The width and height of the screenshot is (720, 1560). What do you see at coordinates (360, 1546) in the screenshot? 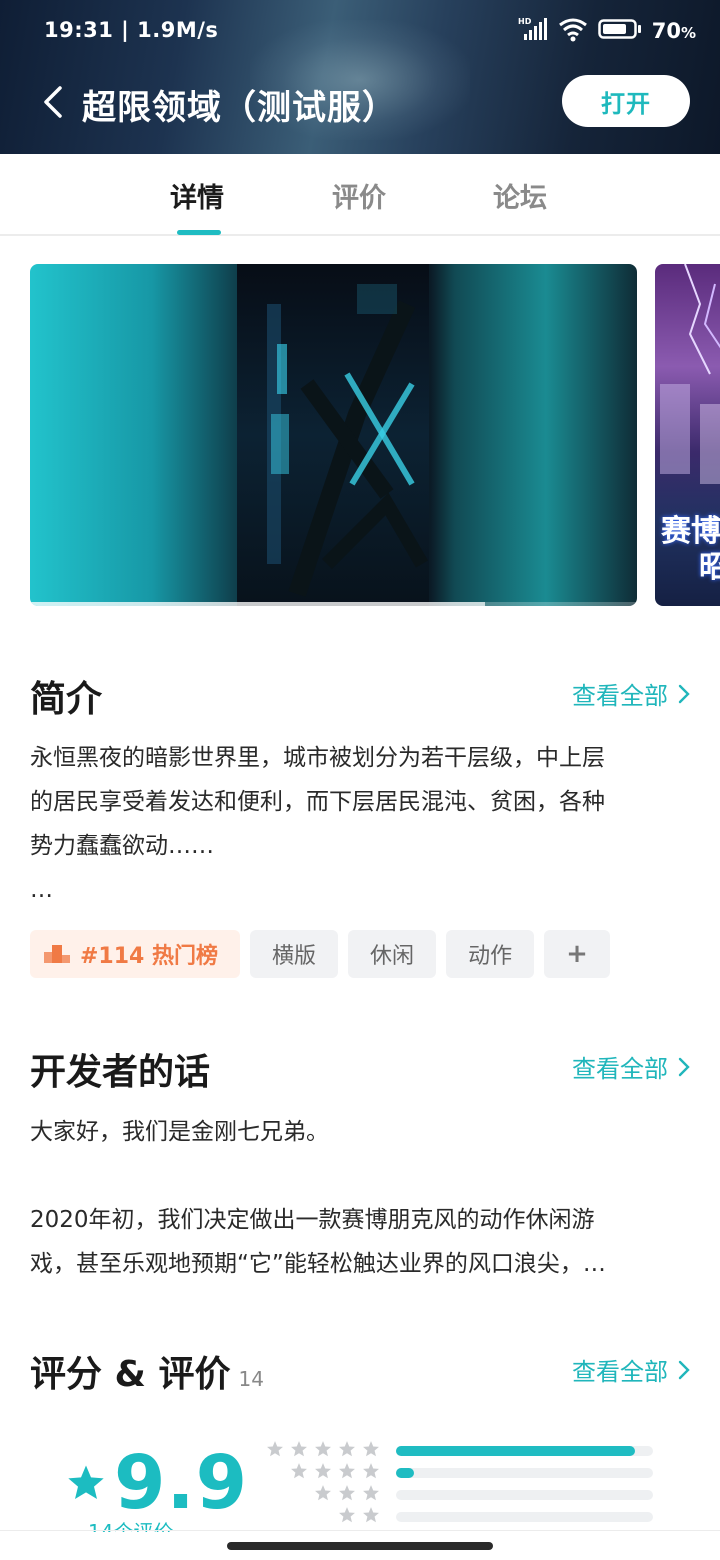
I see `home-indicator` at bounding box center [360, 1546].